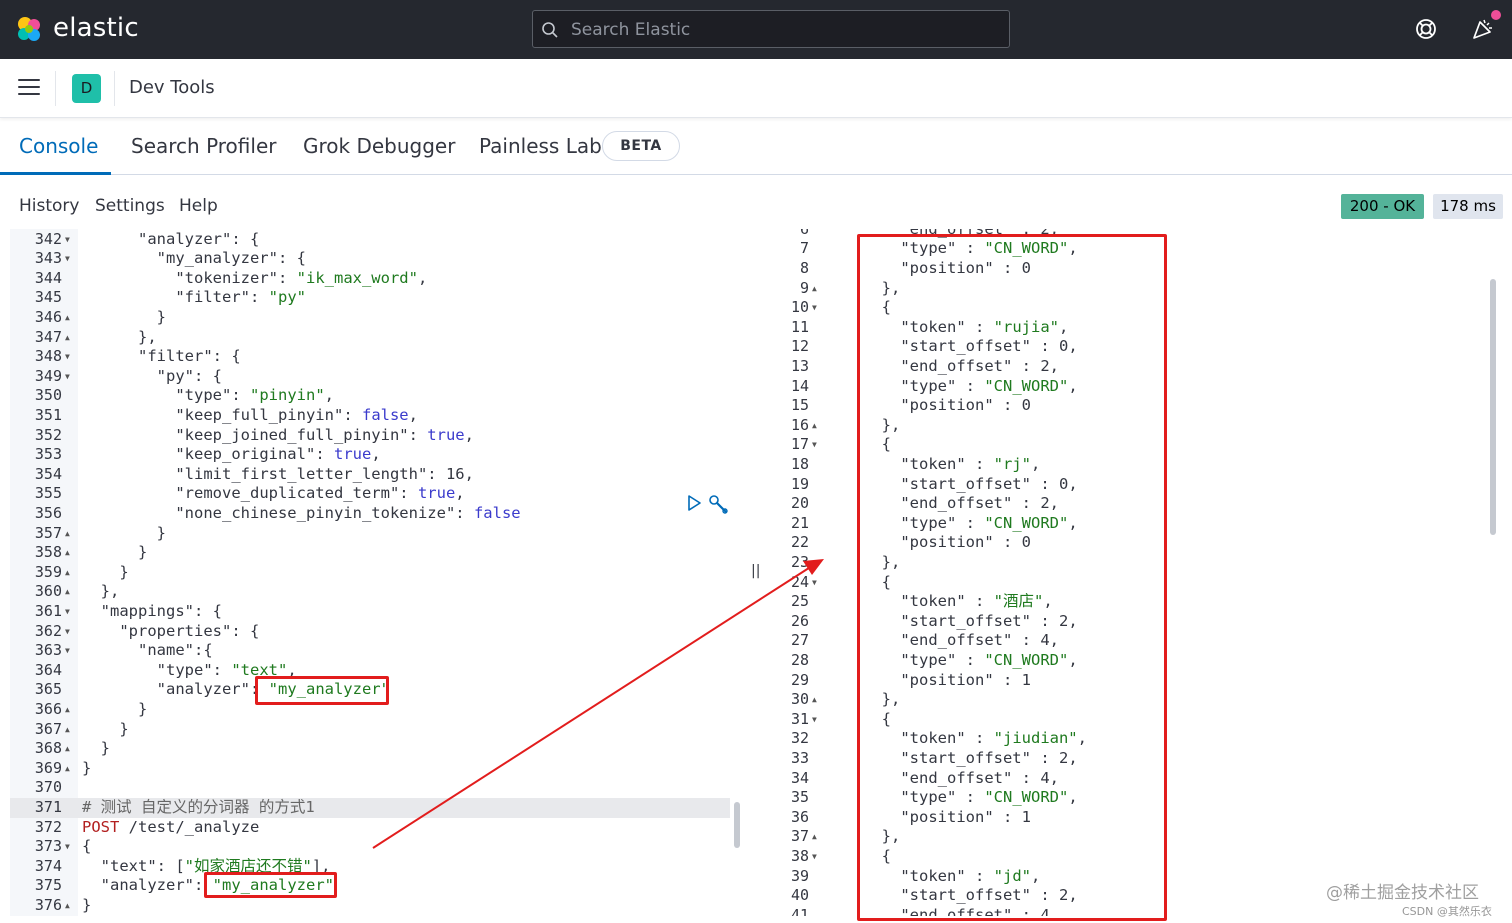 This screenshot has width=1512, height=923. What do you see at coordinates (58, 146) in the screenshot?
I see `tab-console: Console` at bounding box center [58, 146].